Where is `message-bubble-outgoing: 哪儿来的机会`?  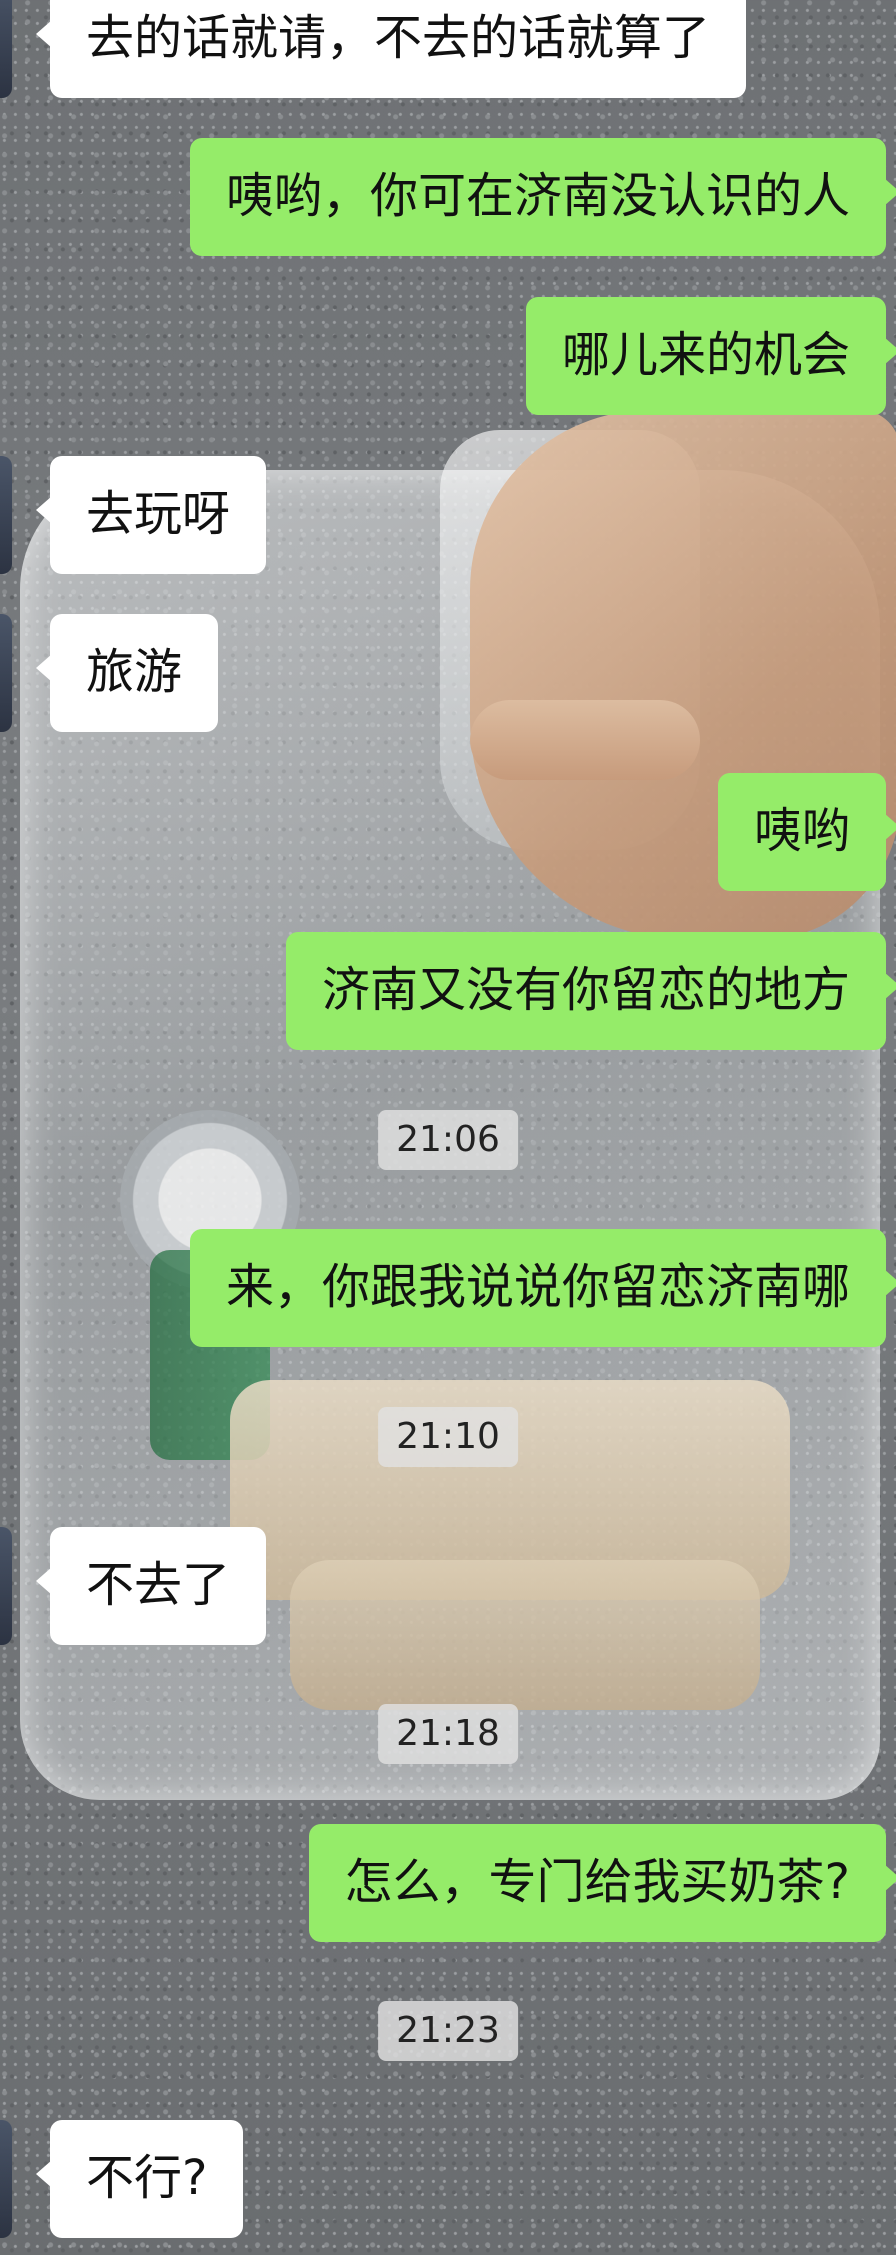 message-bubble-outgoing: 哪儿来的机会 is located at coordinates (710, 356).